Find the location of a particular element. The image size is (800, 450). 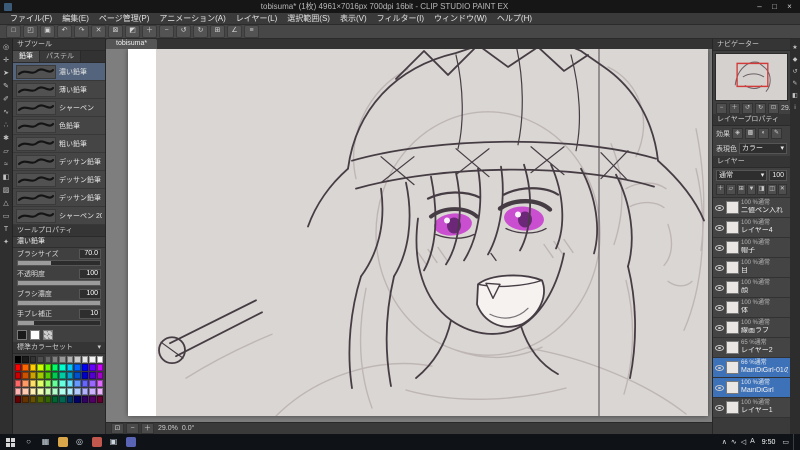

zoom-out-icon: − is located at coordinates (166, 31).